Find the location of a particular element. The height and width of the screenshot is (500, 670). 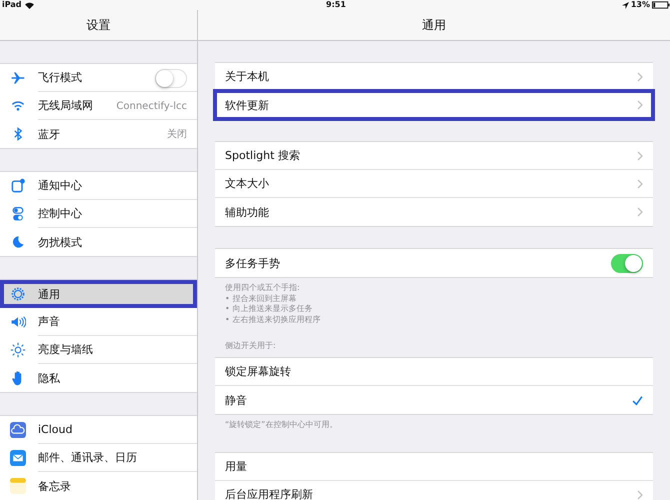

cloud-icon is located at coordinates (18, 430).